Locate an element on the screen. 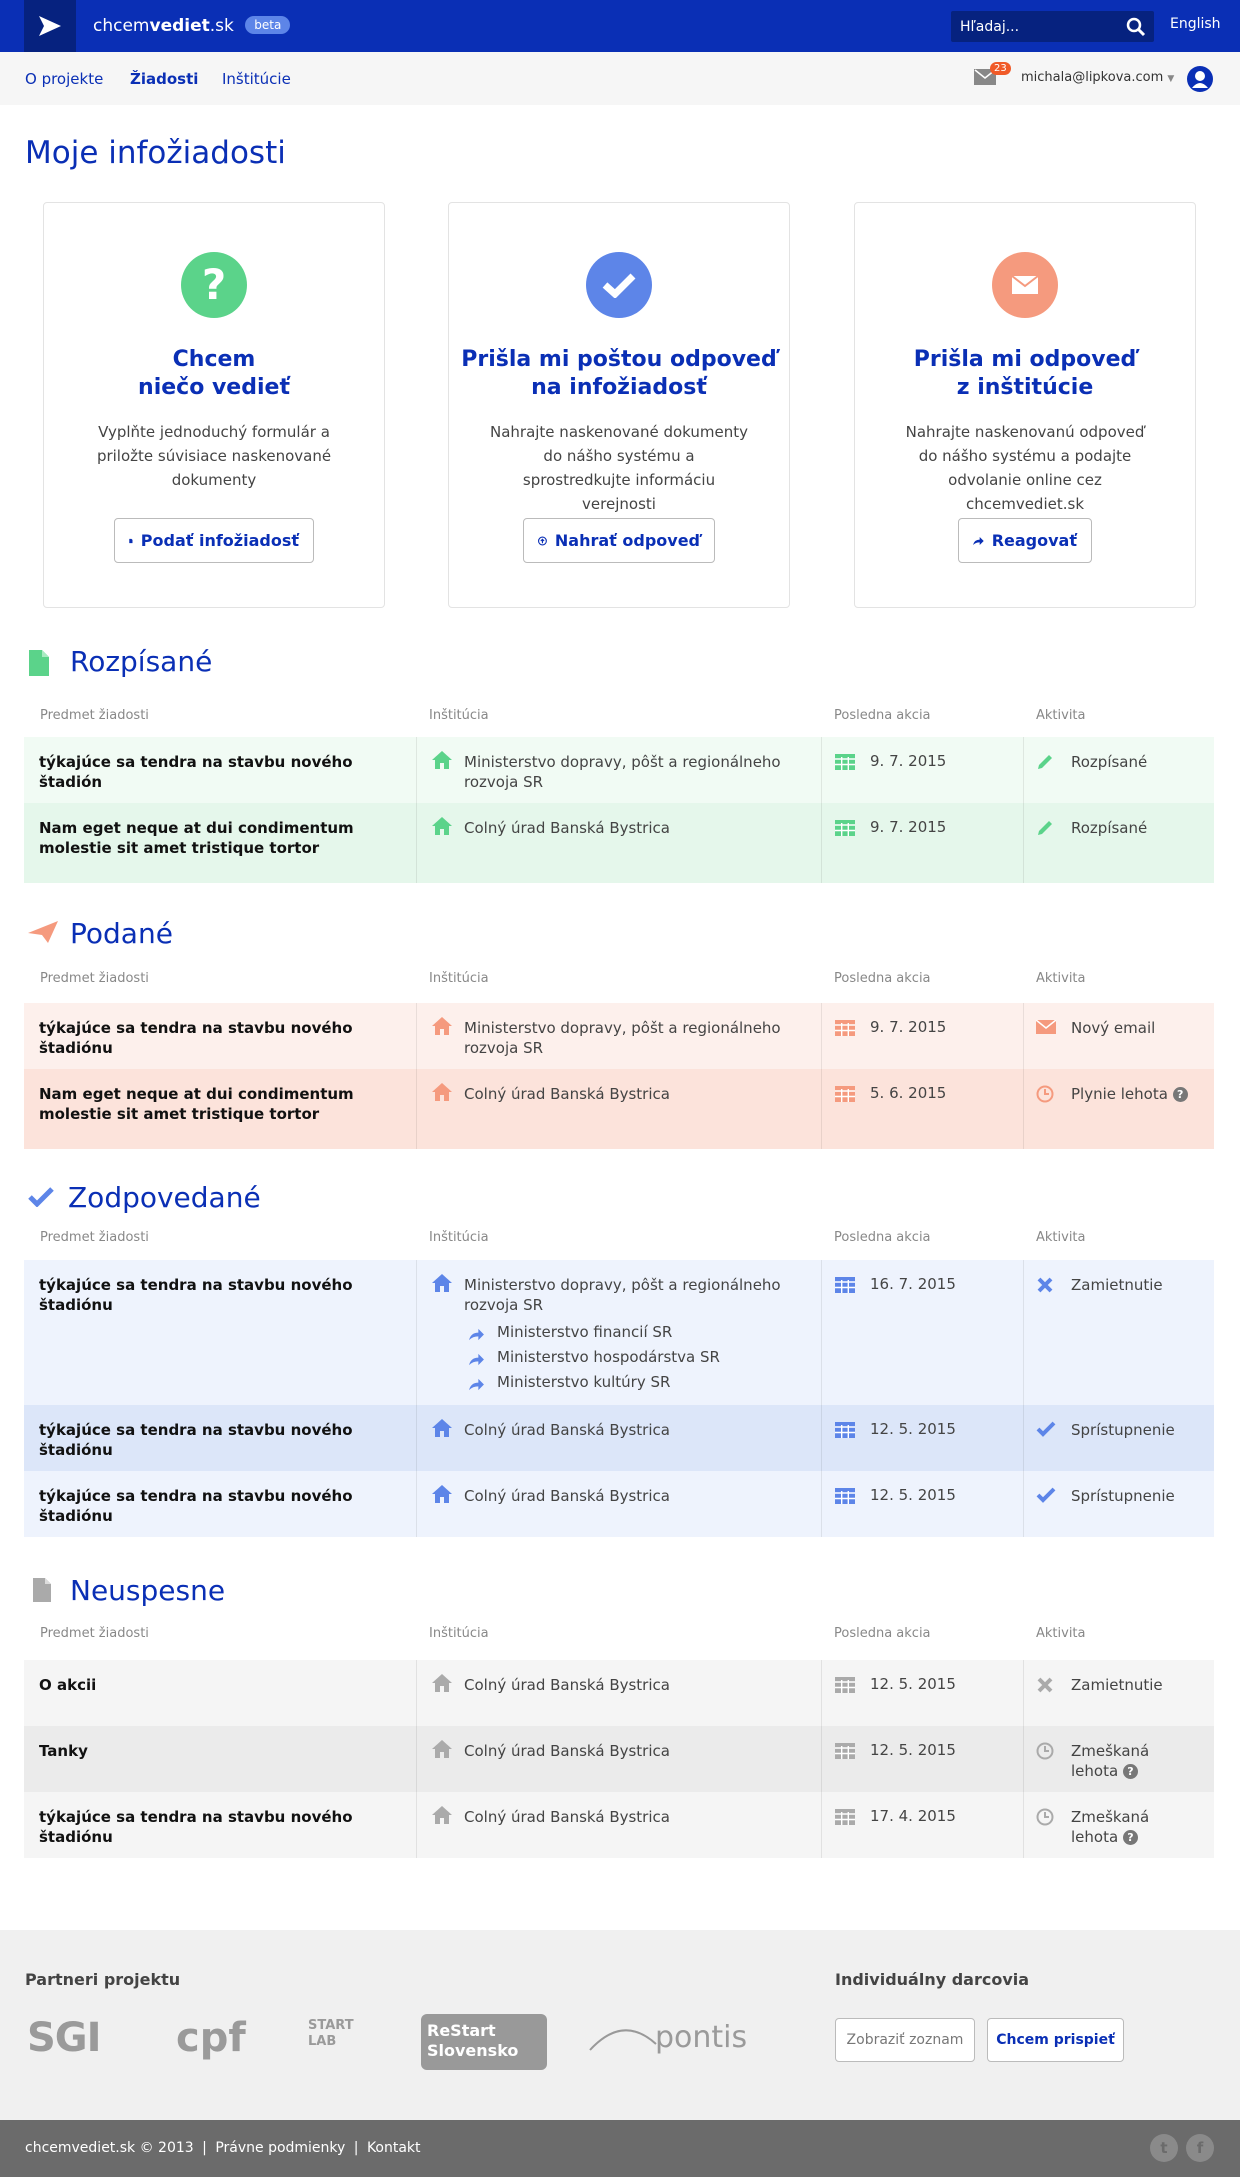 This screenshot has width=1240, height=2177. nav-institucie: Inštitúcie is located at coordinates (256, 79).